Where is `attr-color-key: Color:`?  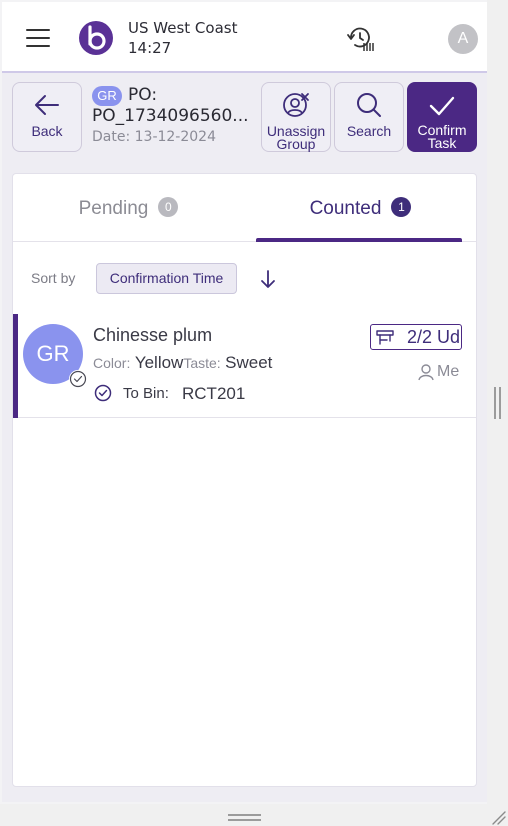 attr-color-key: Color: is located at coordinates (112, 363).